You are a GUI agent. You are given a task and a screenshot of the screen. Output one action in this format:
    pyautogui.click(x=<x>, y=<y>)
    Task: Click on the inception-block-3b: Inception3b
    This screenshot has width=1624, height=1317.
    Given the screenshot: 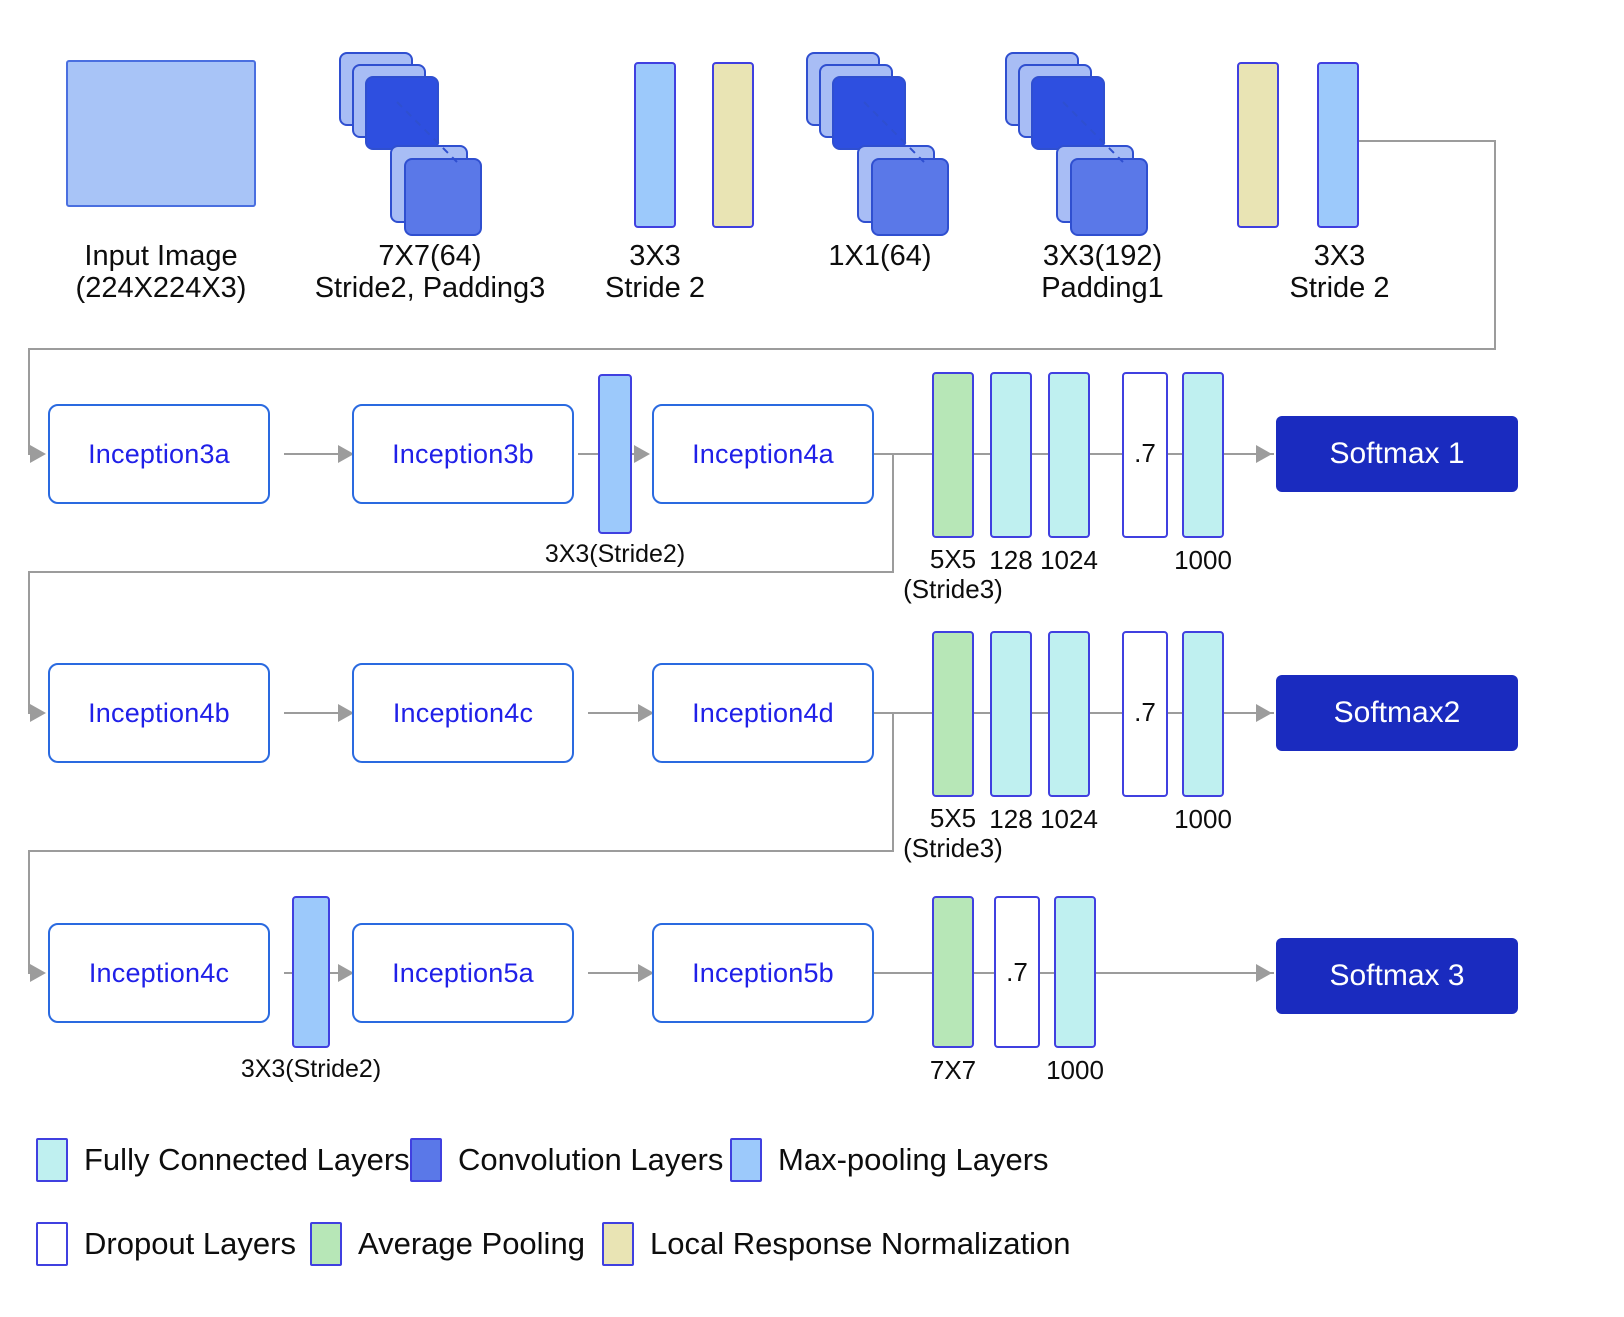 What is the action you would take?
    pyautogui.click(x=463, y=454)
    